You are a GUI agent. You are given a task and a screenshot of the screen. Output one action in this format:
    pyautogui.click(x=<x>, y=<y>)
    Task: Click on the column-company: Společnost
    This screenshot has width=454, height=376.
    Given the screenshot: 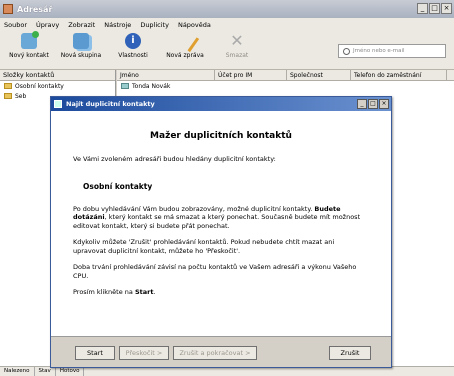 What is the action you would take?
    pyautogui.click(x=319, y=75)
    